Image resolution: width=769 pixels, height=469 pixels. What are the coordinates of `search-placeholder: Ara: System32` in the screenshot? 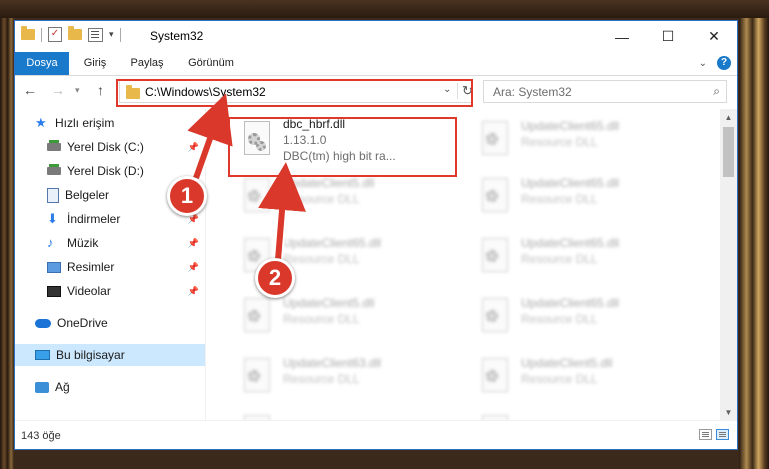 It's located at (532, 92).